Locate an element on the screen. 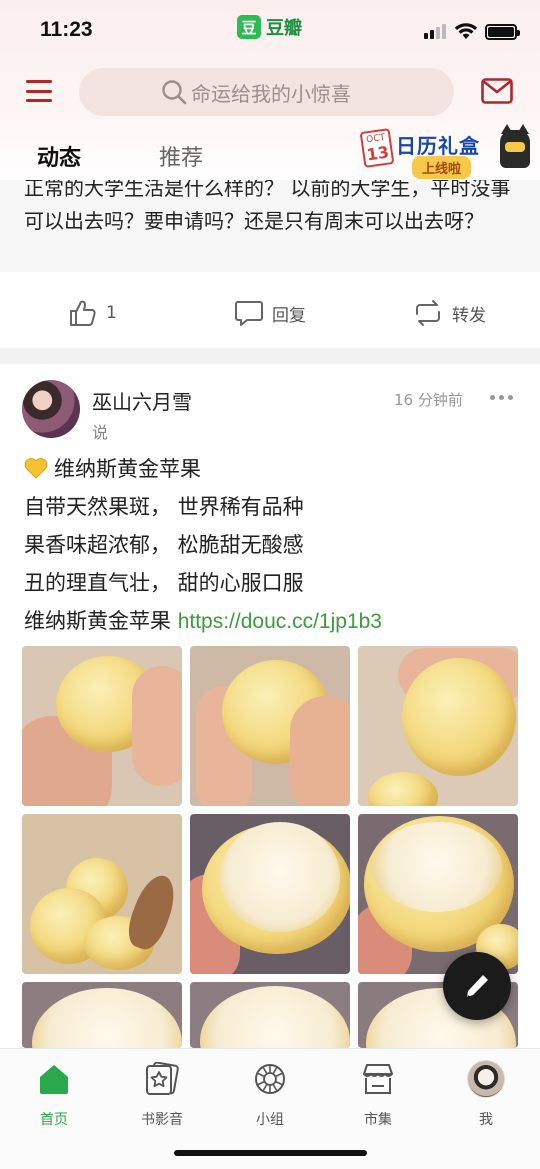 The width and height of the screenshot is (540, 1169). status-bar: 11:23 豆 豆瓣 is located at coordinates (270, 31).